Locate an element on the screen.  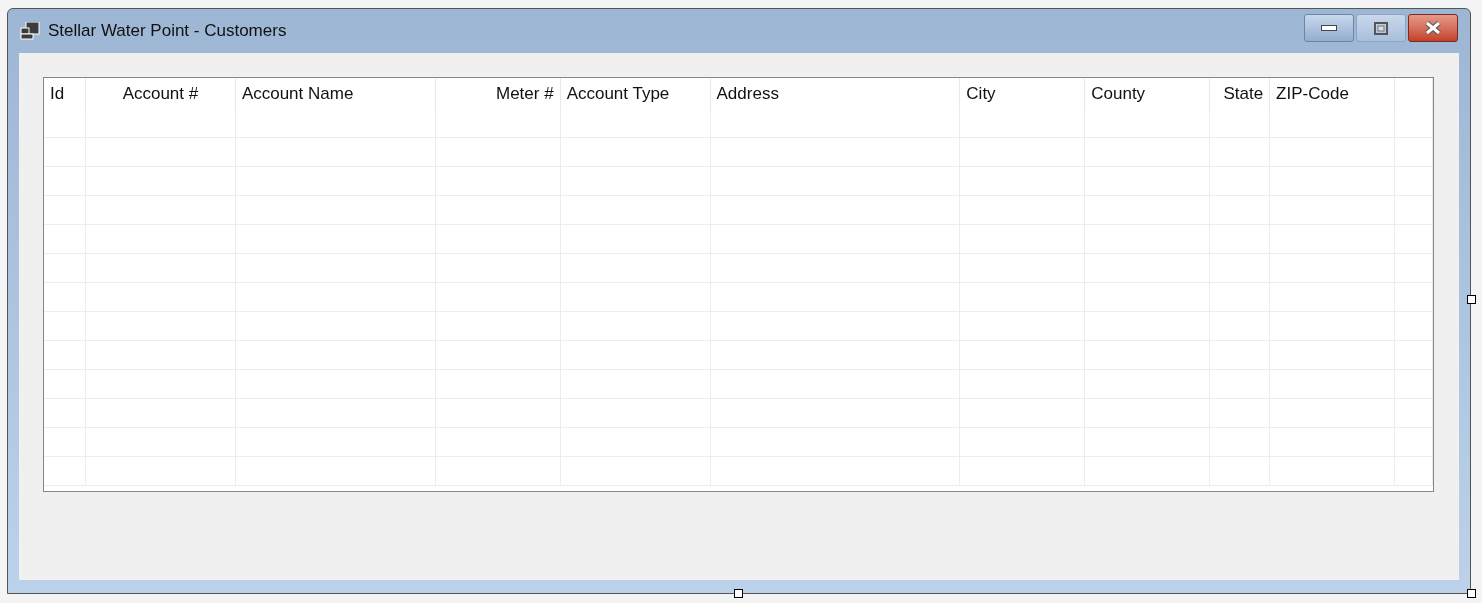
minimize-icon is located at coordinates (1329, 28).